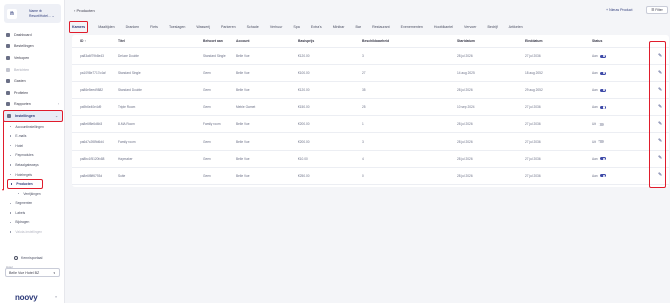 Image resolution: width=670 pixels, height=303 pixels. I want to click on column-header: Titel, so click(121, 41).